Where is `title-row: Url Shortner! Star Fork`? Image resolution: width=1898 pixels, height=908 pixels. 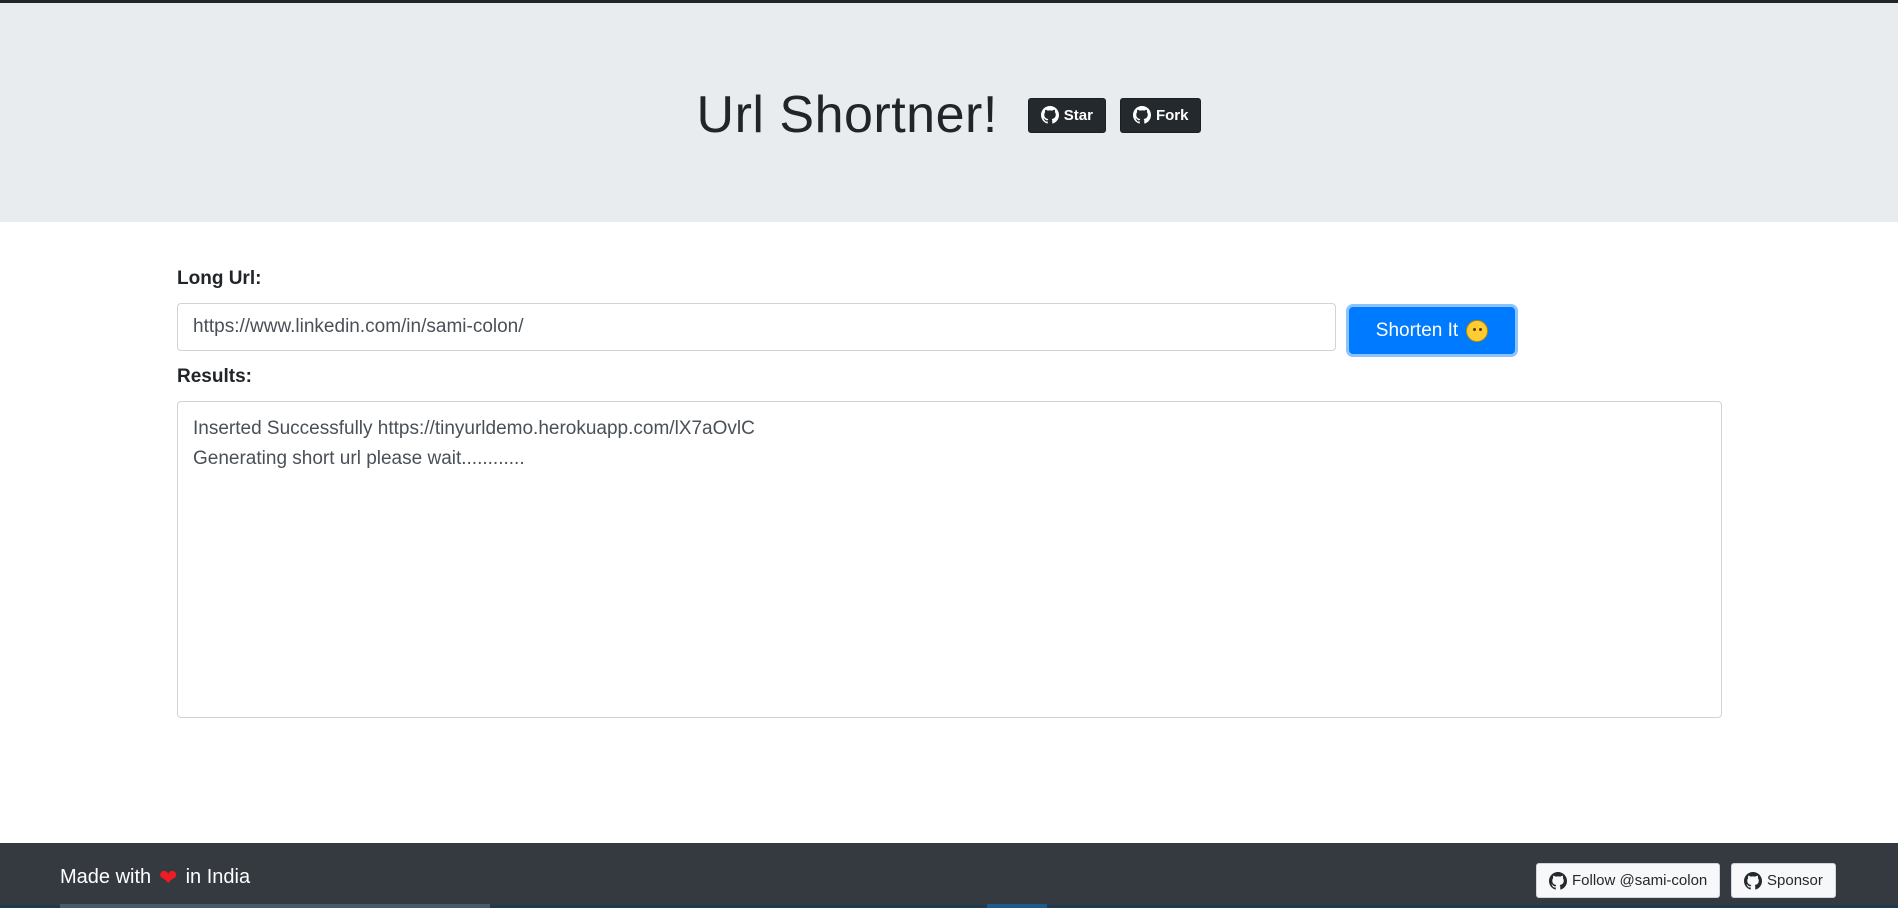
title-row: Url Shortner! Star Fork is located at coordinates (949, 115).